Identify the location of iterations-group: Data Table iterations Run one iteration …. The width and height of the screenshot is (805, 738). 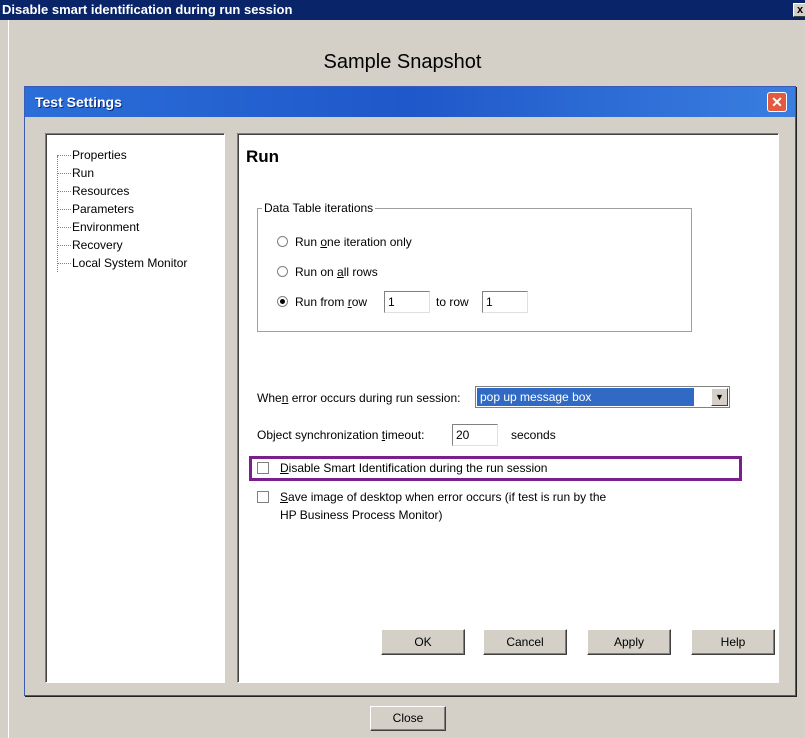
(474, 266).